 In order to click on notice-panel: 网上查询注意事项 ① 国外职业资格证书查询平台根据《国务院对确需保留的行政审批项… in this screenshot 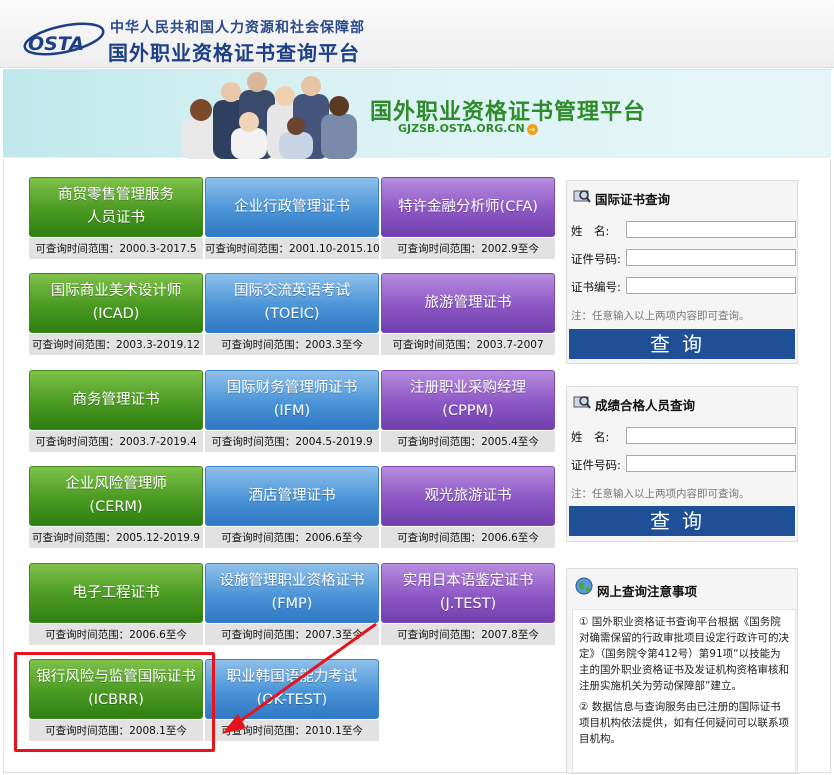, I will do `click(682, 671)`.